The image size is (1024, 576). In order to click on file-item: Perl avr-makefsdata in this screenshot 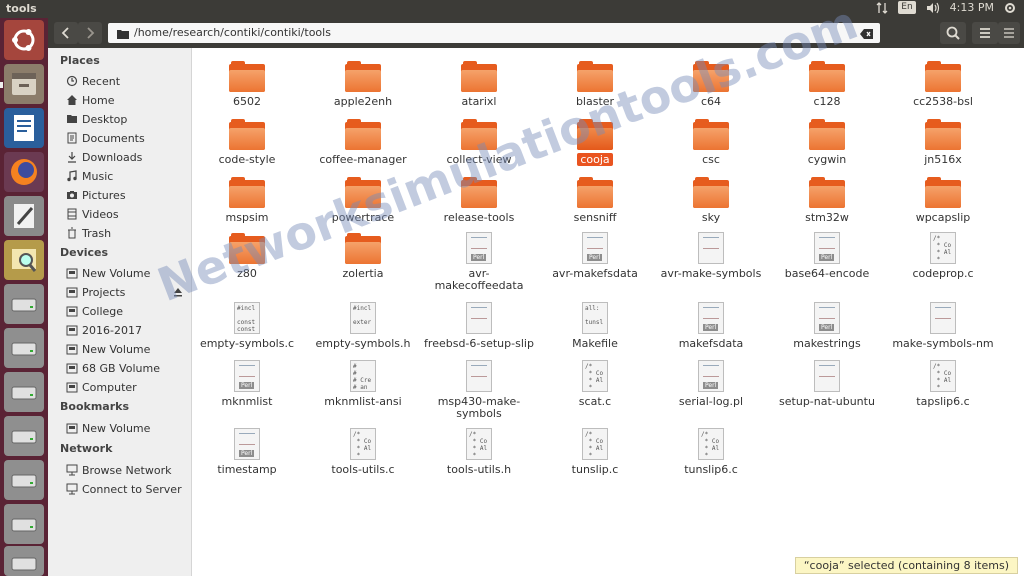, I will do `click(595, 256)`.